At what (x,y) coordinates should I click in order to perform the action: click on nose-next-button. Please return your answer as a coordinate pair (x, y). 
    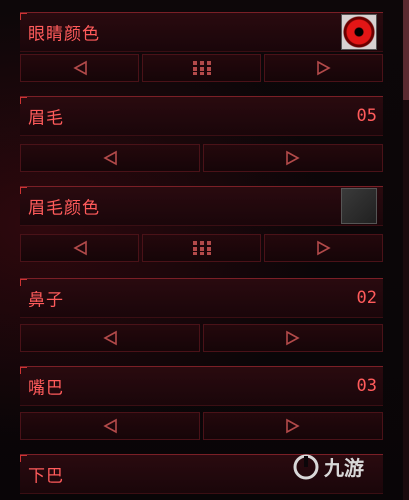
    Looking at the image, I should click on (293, 338).